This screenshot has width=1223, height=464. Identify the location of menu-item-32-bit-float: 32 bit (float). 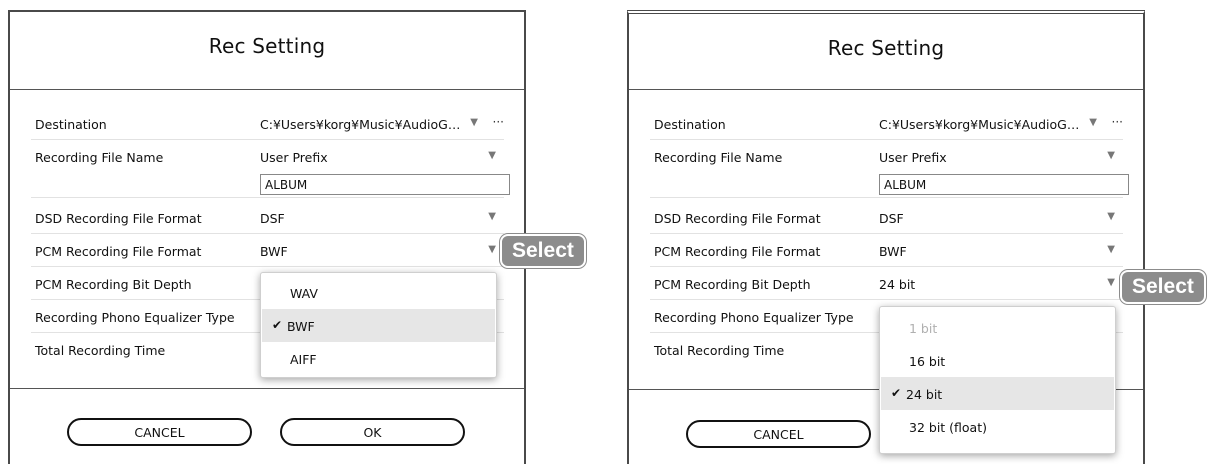
(997, 426).